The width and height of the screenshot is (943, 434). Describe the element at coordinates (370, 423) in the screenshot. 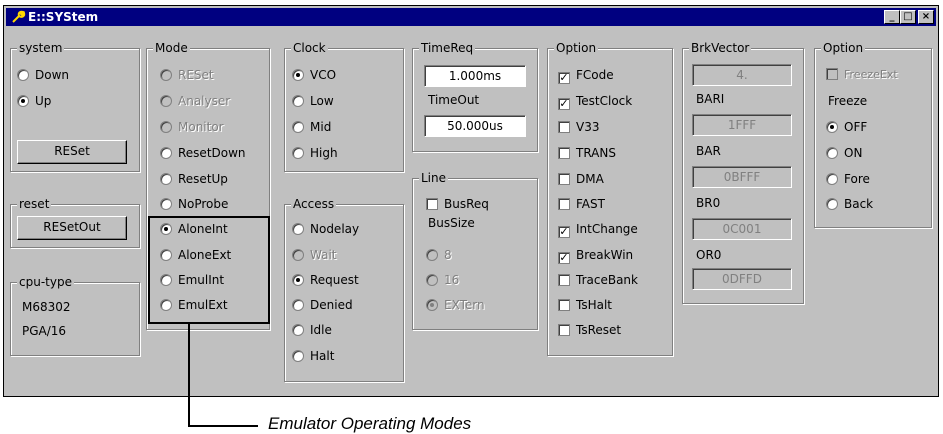

I see `callout-label: Emulator Operating Modes` at that location.